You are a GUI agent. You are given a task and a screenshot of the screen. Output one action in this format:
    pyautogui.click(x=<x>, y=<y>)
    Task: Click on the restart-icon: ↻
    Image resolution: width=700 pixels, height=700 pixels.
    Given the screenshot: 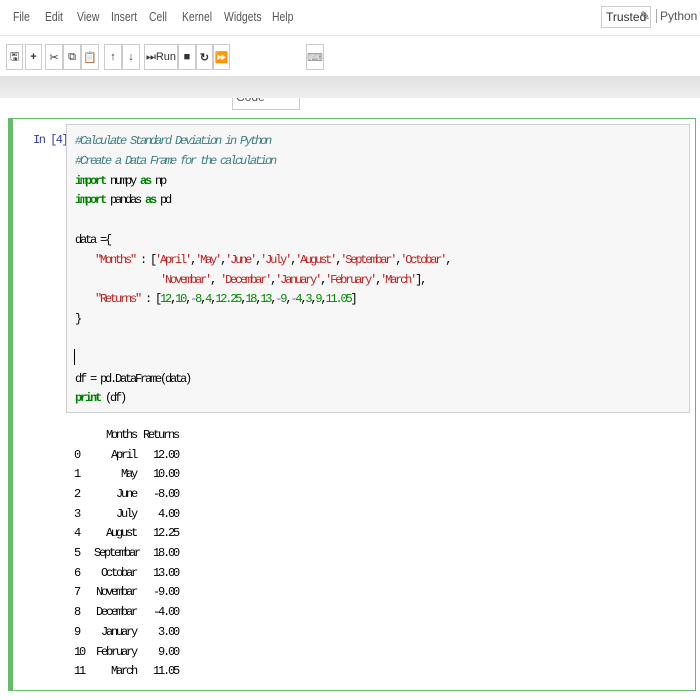 What is the action you would take?
    pyautogui.click(x=204, y=57)
    